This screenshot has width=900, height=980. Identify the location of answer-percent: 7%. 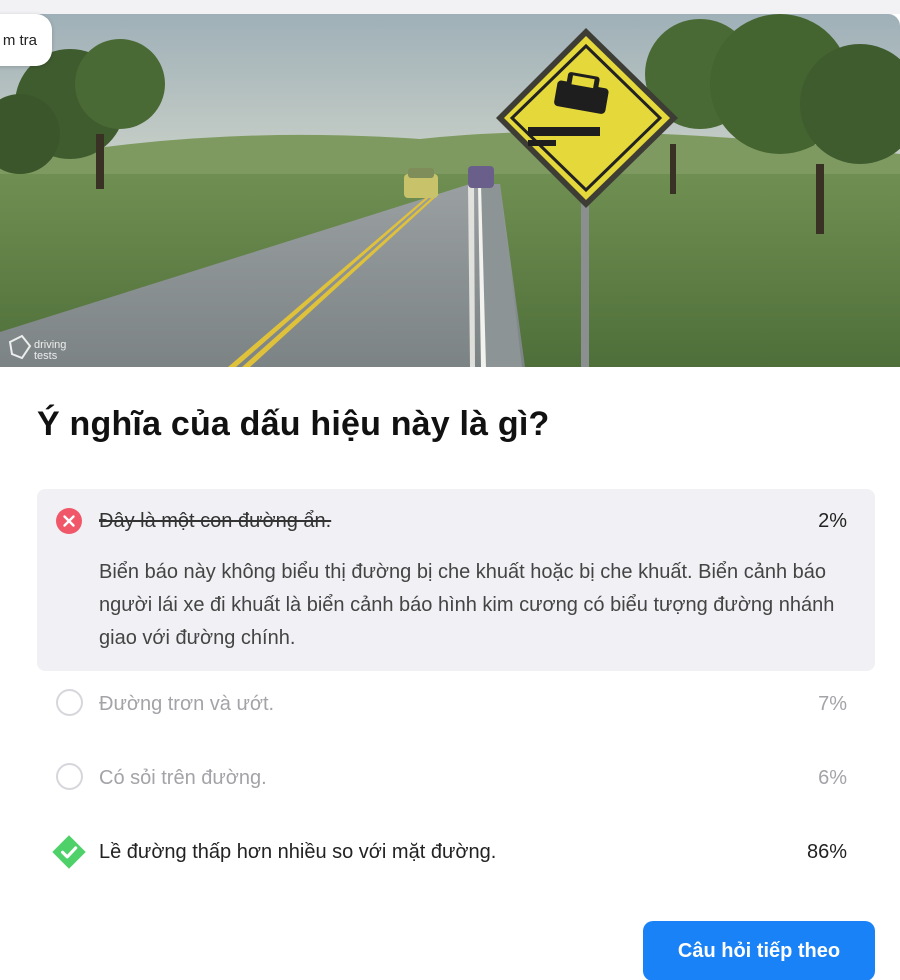
(832, 704).